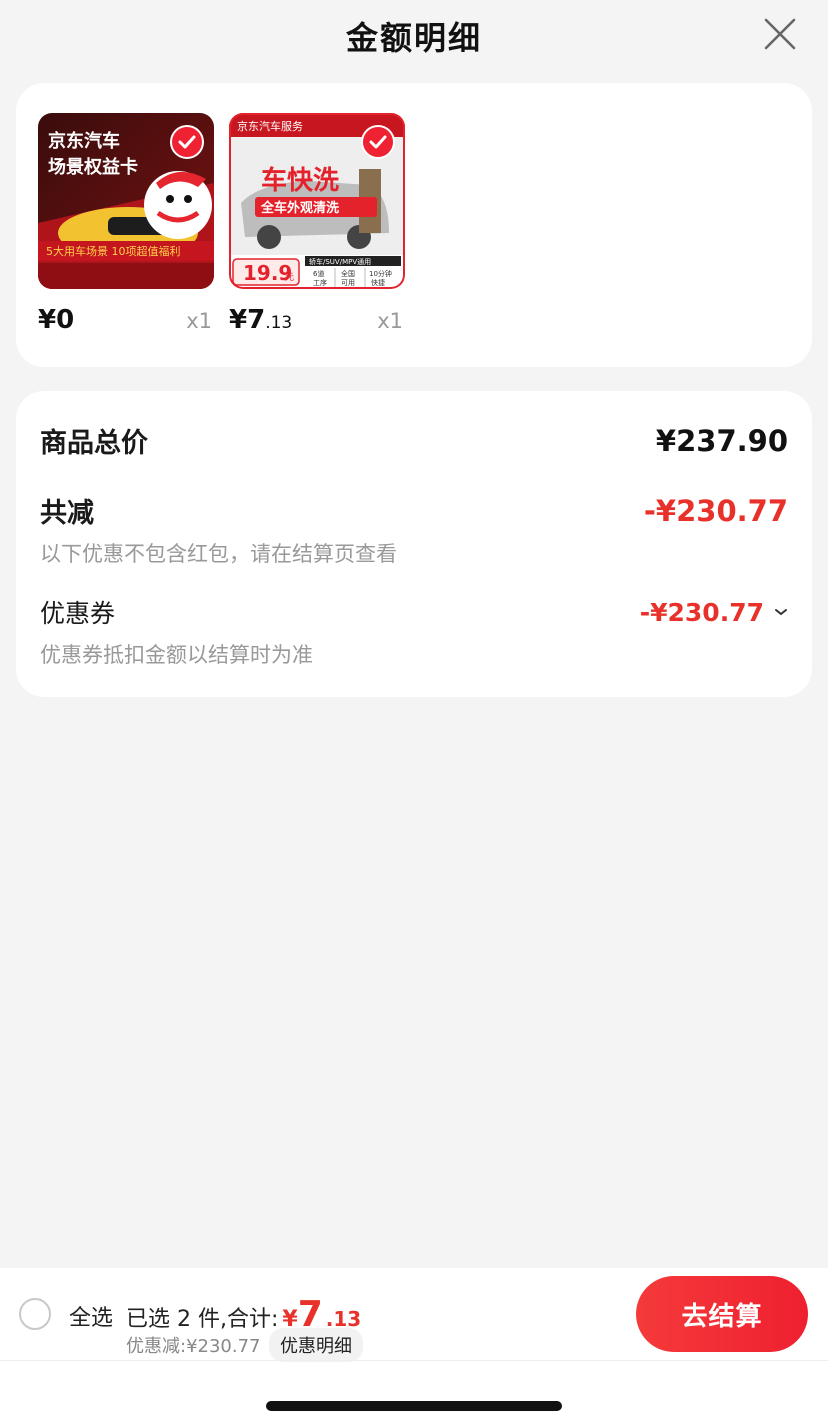 The image size is (828, 1426). What do you see at coordinates (289, 278) in the screenshot?
I see `thumb-price-unit: 元` at bounding box center [289, 278].